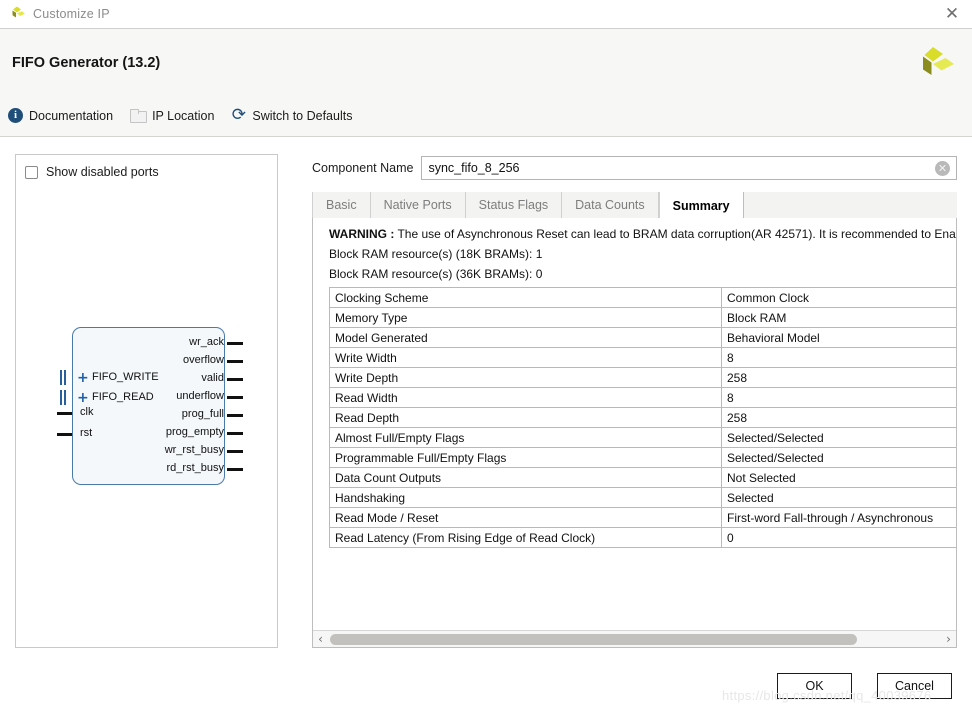 The width and height of the screenshot is (972, 716). Describe the element at coordinates (486, 14) in the screenshot. I see `window-titlebar: Customize IP ✕` at that location.